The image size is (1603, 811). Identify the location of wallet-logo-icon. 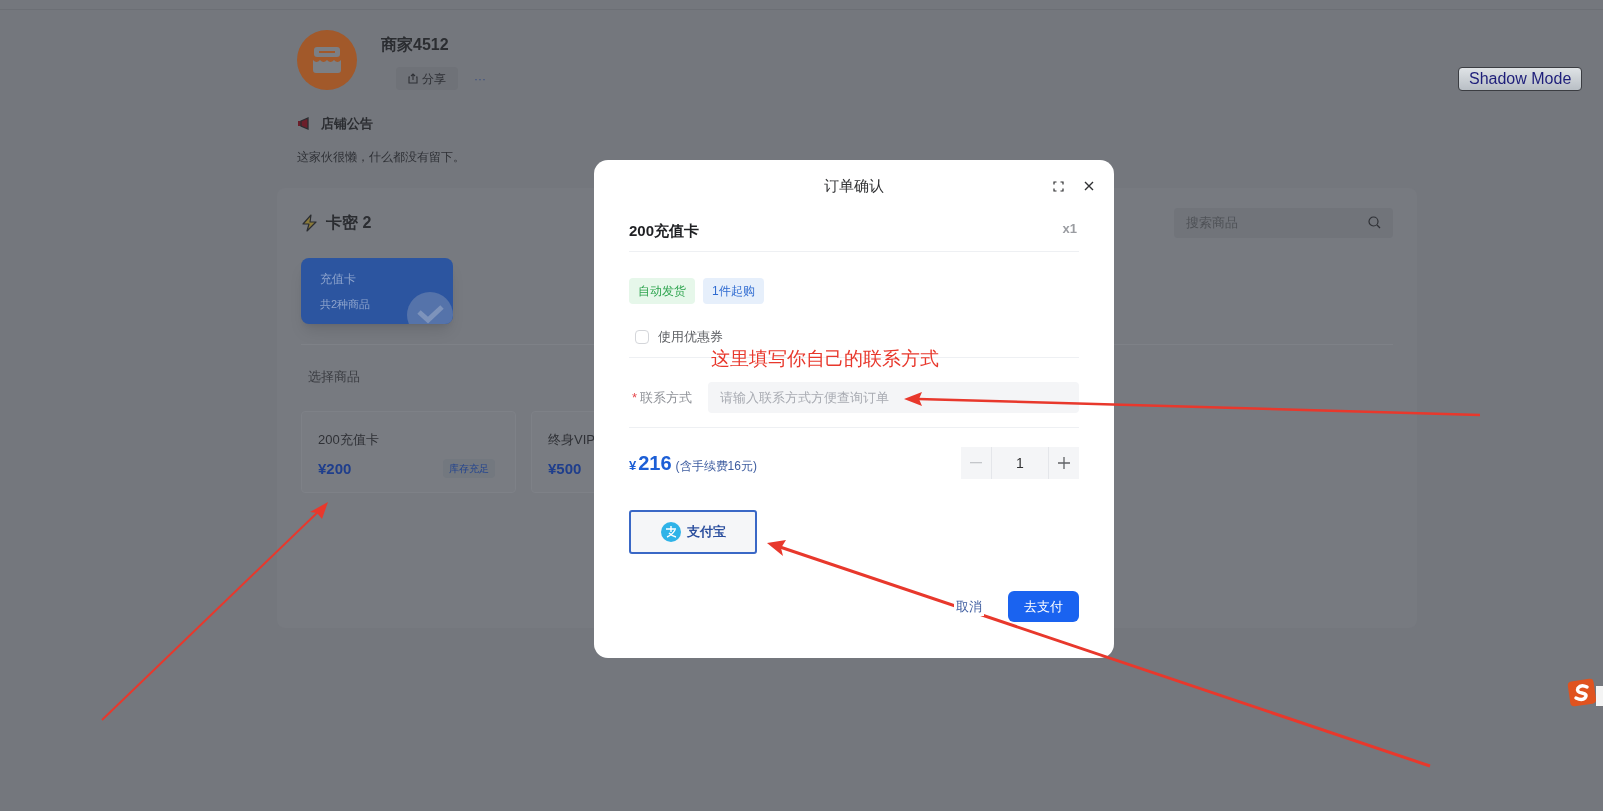
(670, 532).